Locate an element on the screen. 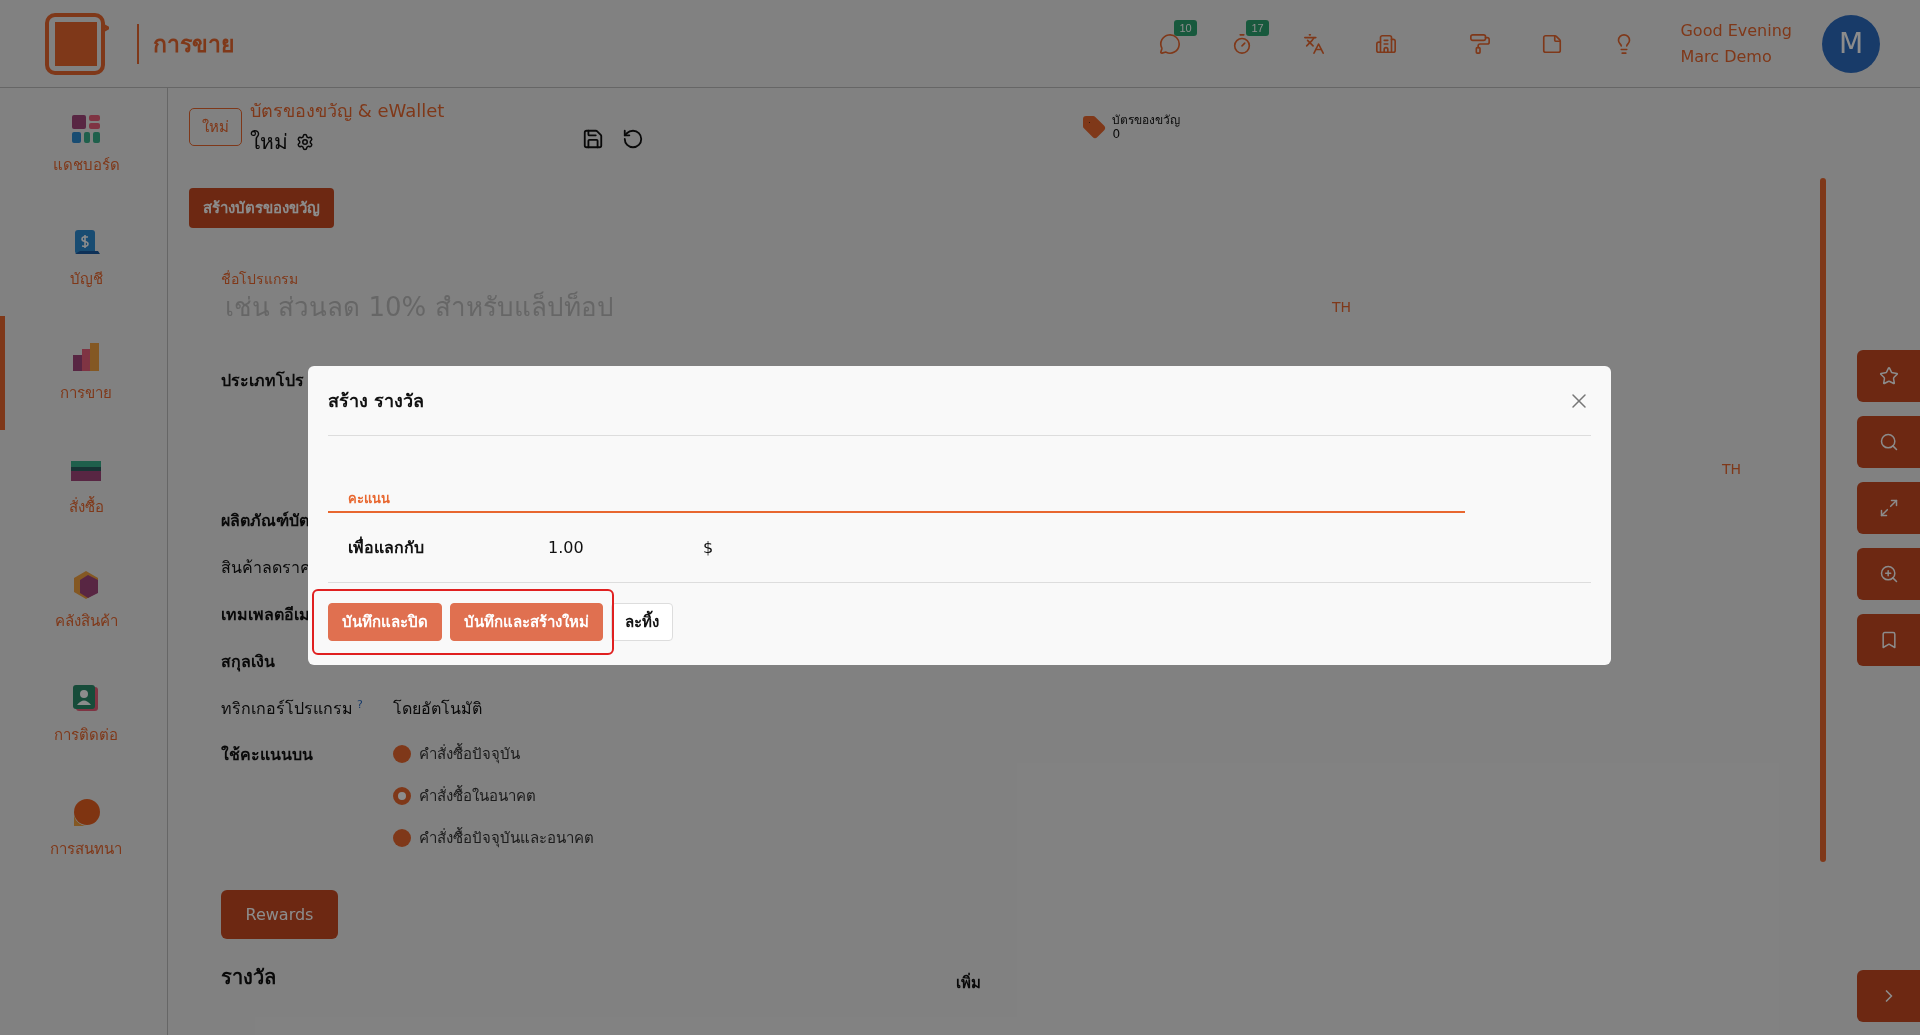 The width and height of the screenshot is (1920, 1035). field-label: ใช้คะแนนบน is located at coordinates (267, 755).